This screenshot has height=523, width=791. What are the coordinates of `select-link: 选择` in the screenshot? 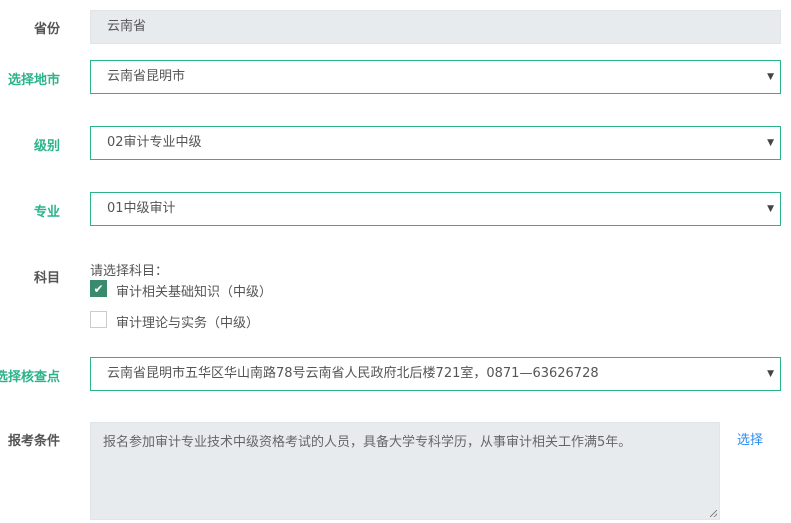 It's located at (750, 438).